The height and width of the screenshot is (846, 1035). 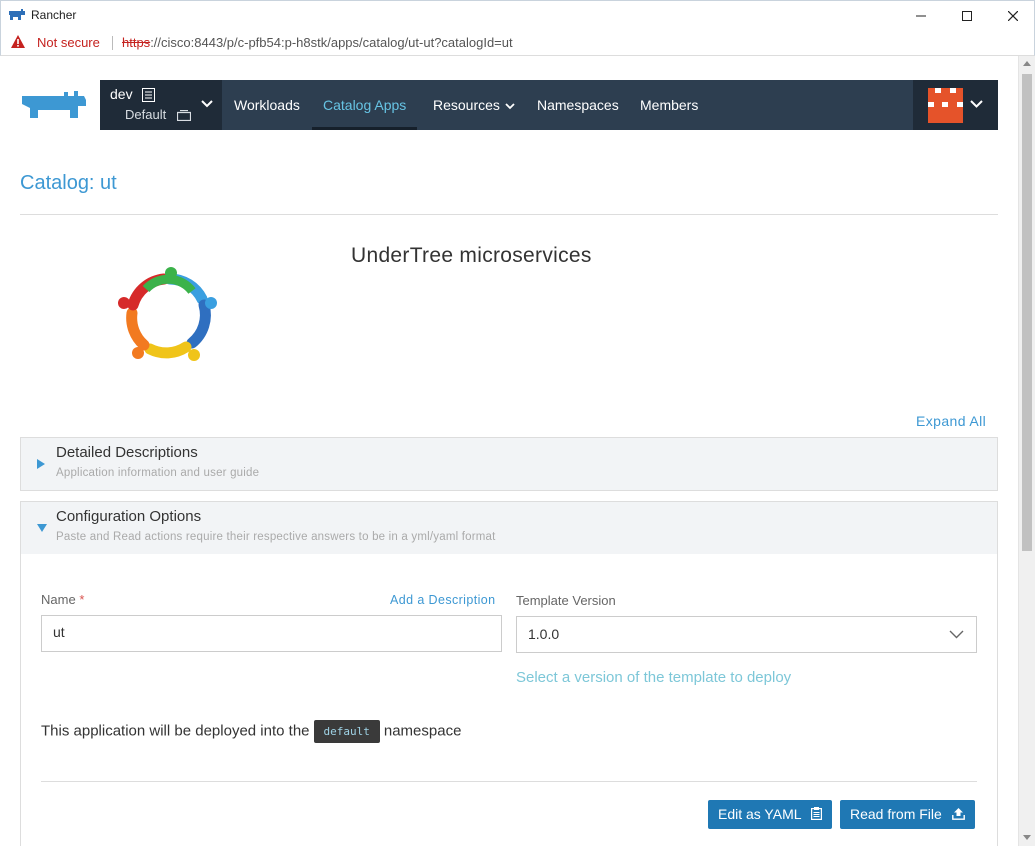 I want to click on rancher-logo-icon, so click(x=54, y=104).